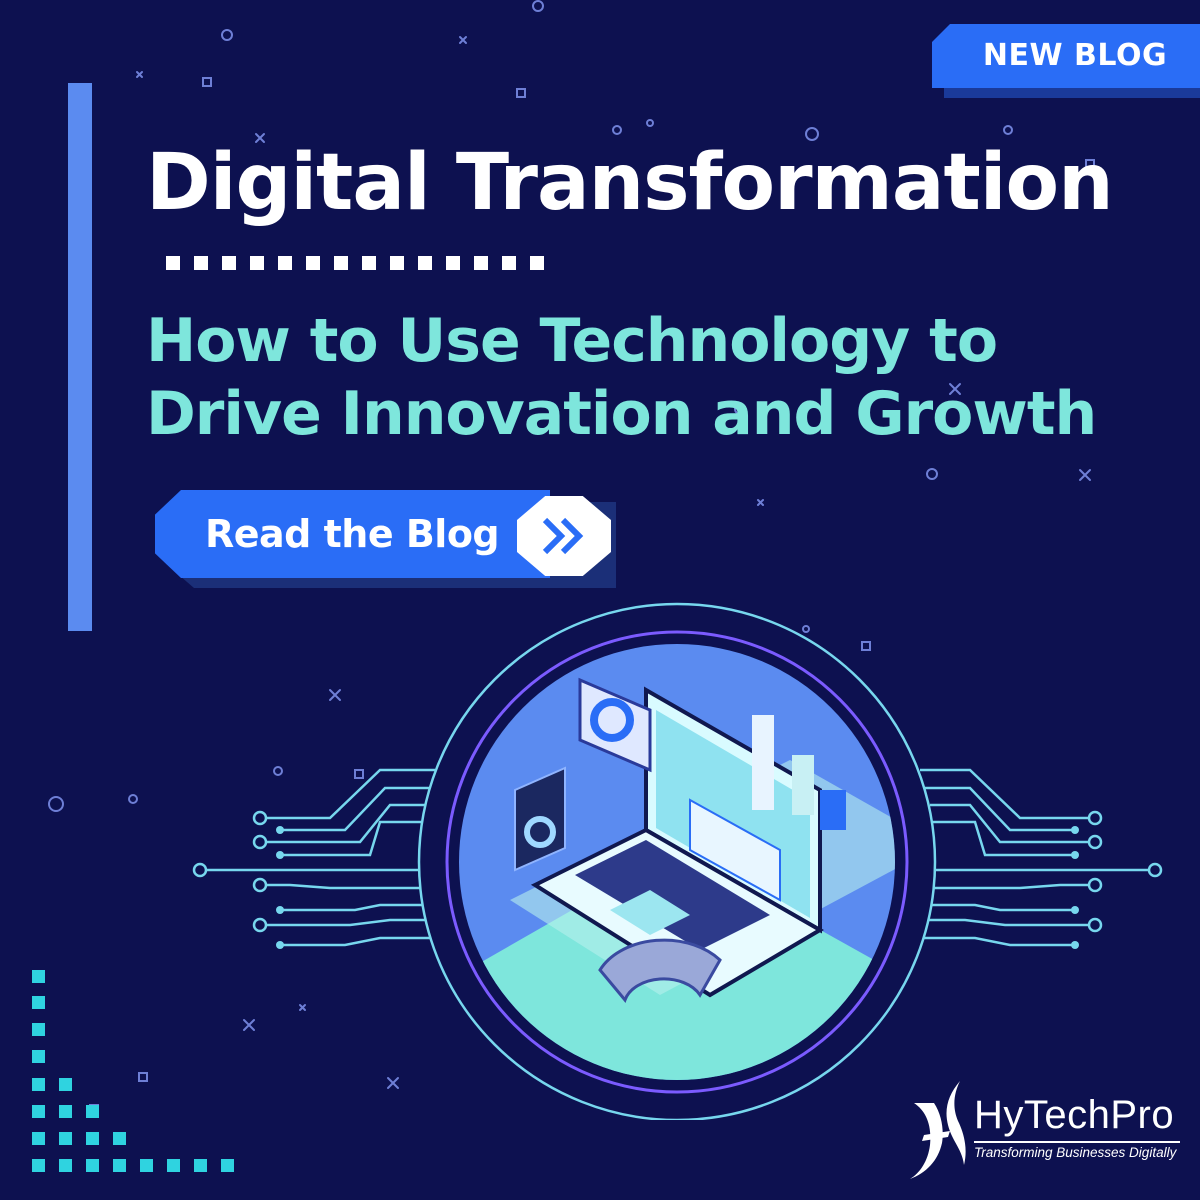 The height and width of the screenshot is (1200, 1200). What do you see at coordinates (80, 357) in the screenshot?
I see `accent-bar` at bounding box center [80, 357].